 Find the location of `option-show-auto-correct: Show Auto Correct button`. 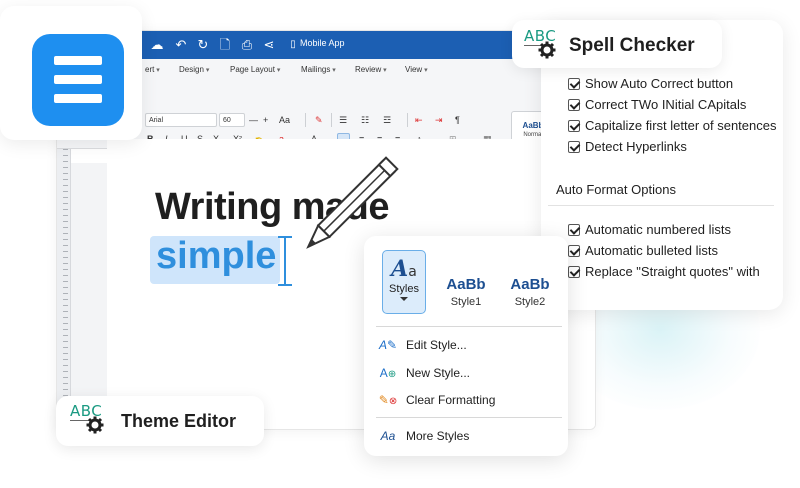

option-show-auto-correct: Show Auto Correct button is located at coordinates (650, 84).